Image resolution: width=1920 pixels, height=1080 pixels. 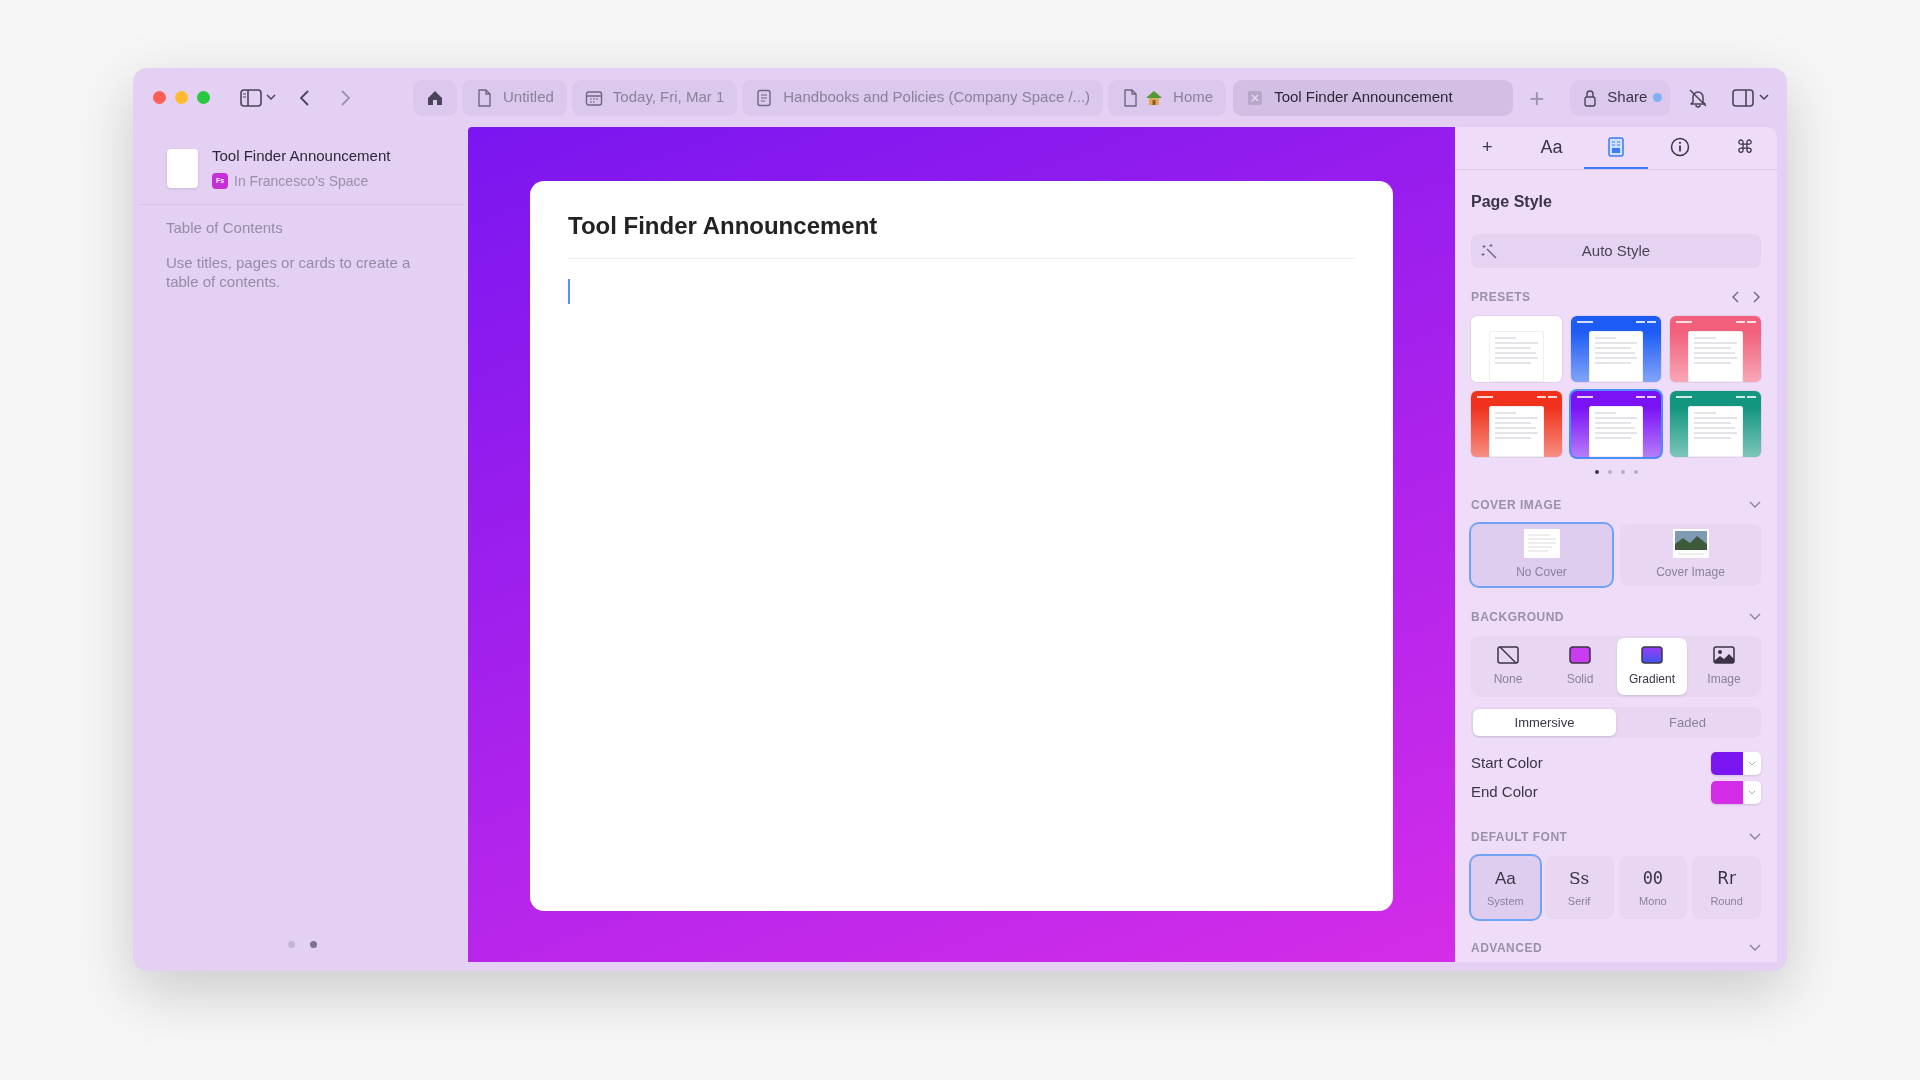 I want to click on section-label: ADVANCED, so click(x=1507, y=948).